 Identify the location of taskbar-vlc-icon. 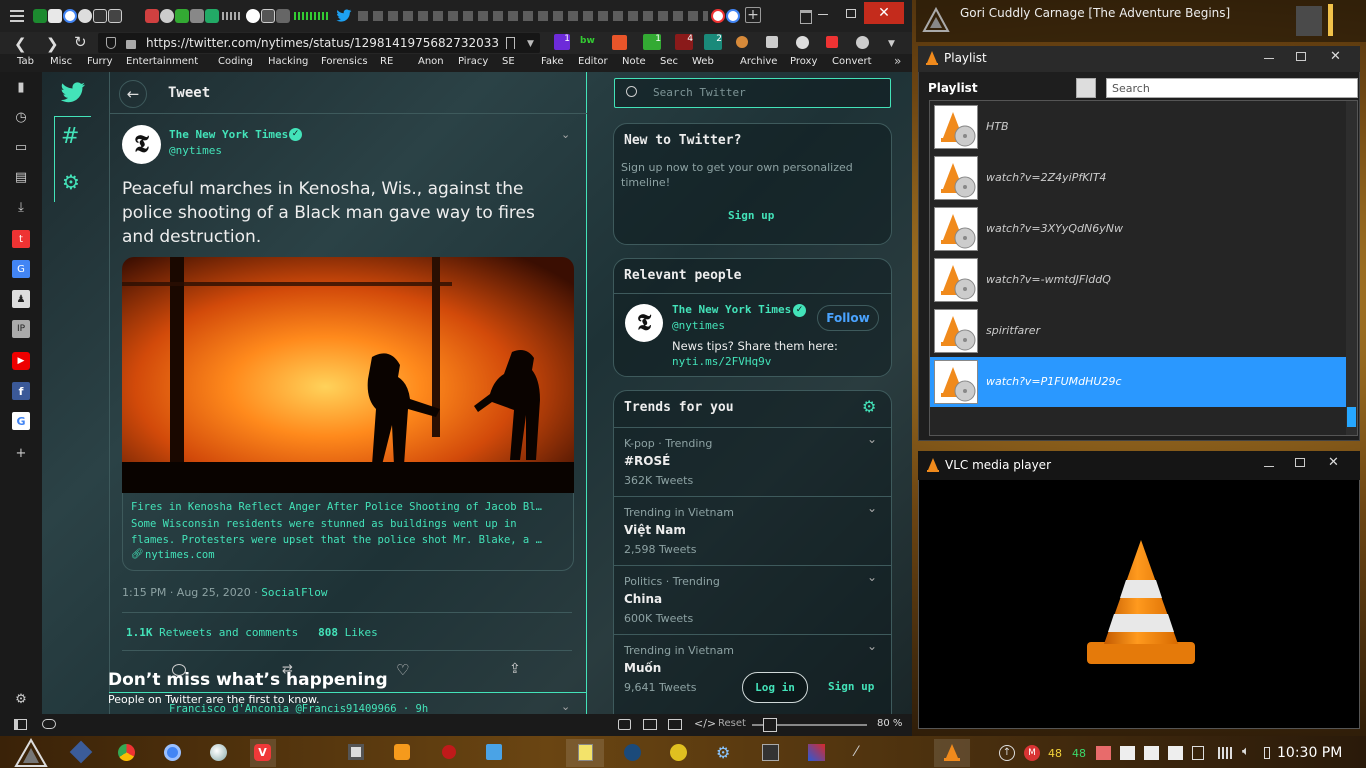
(952, 752).